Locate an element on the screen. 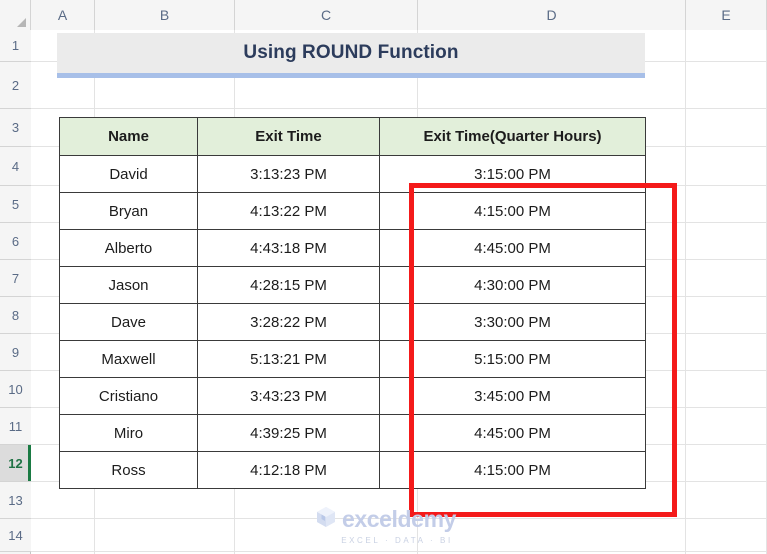 The image size is (767, 554). table-row: Jason 4:28:15 PM 4:30:00 PM is located at coordinates (352, 285).